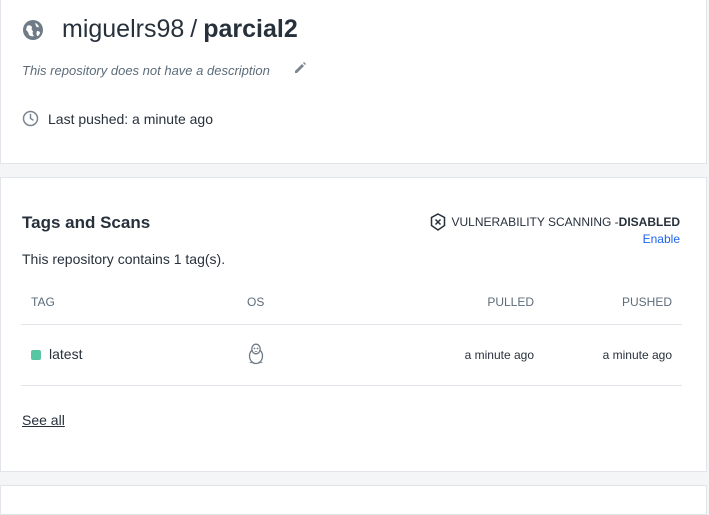 This screenshot has width=709, height=515. I want to click on column-header-pushed: PUSHED, so click(646, 302).